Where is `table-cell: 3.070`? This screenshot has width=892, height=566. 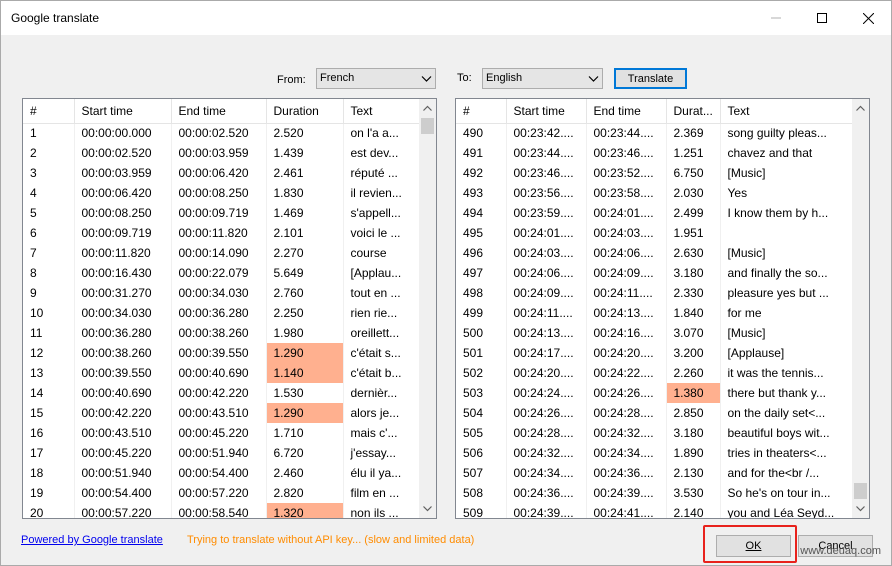 table-cell: 3.070 is located at coordinates (693, 333).